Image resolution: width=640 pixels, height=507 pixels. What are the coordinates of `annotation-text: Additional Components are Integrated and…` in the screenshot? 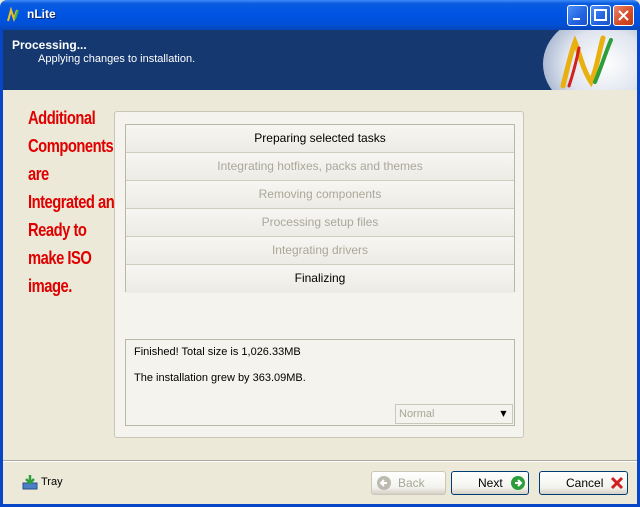 It's located at (77, 202).